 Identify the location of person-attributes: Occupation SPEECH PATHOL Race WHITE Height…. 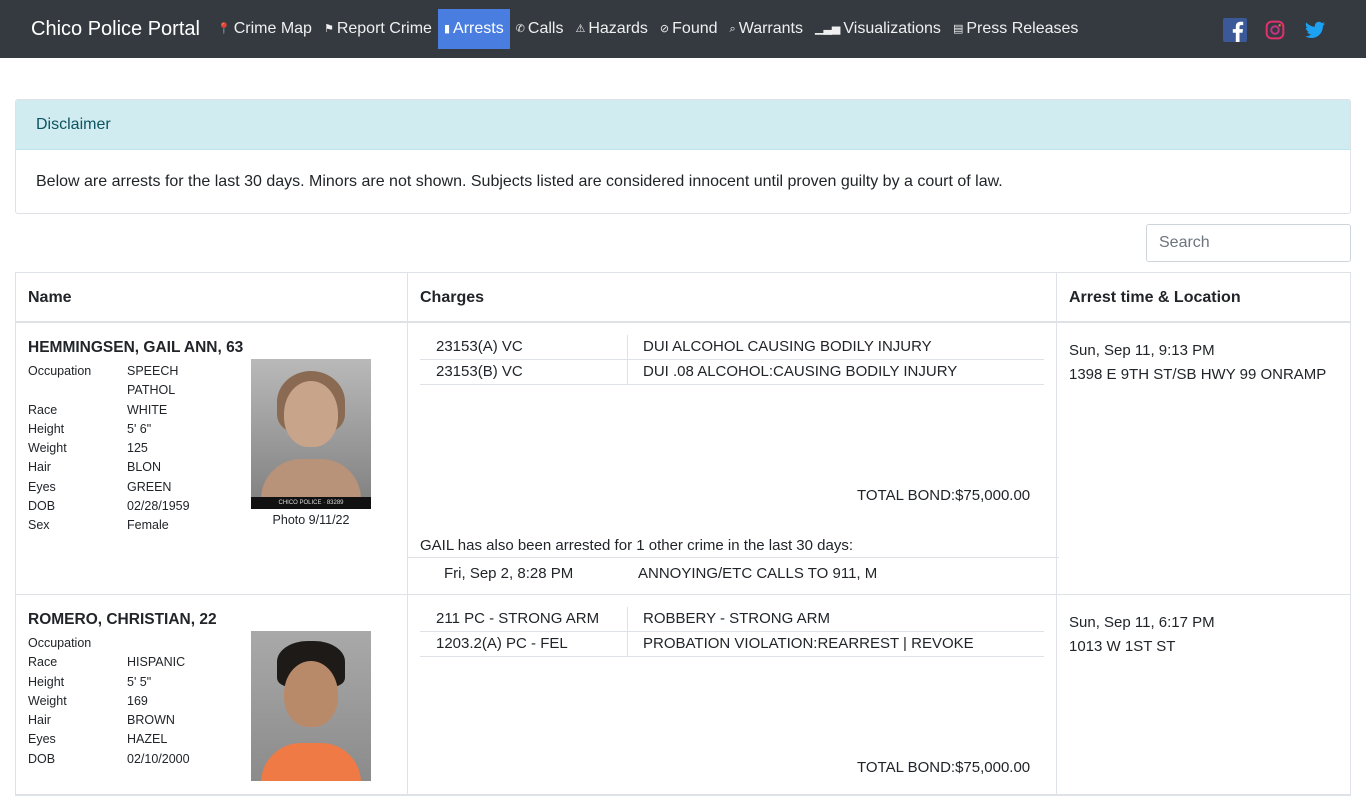
(127, 449).